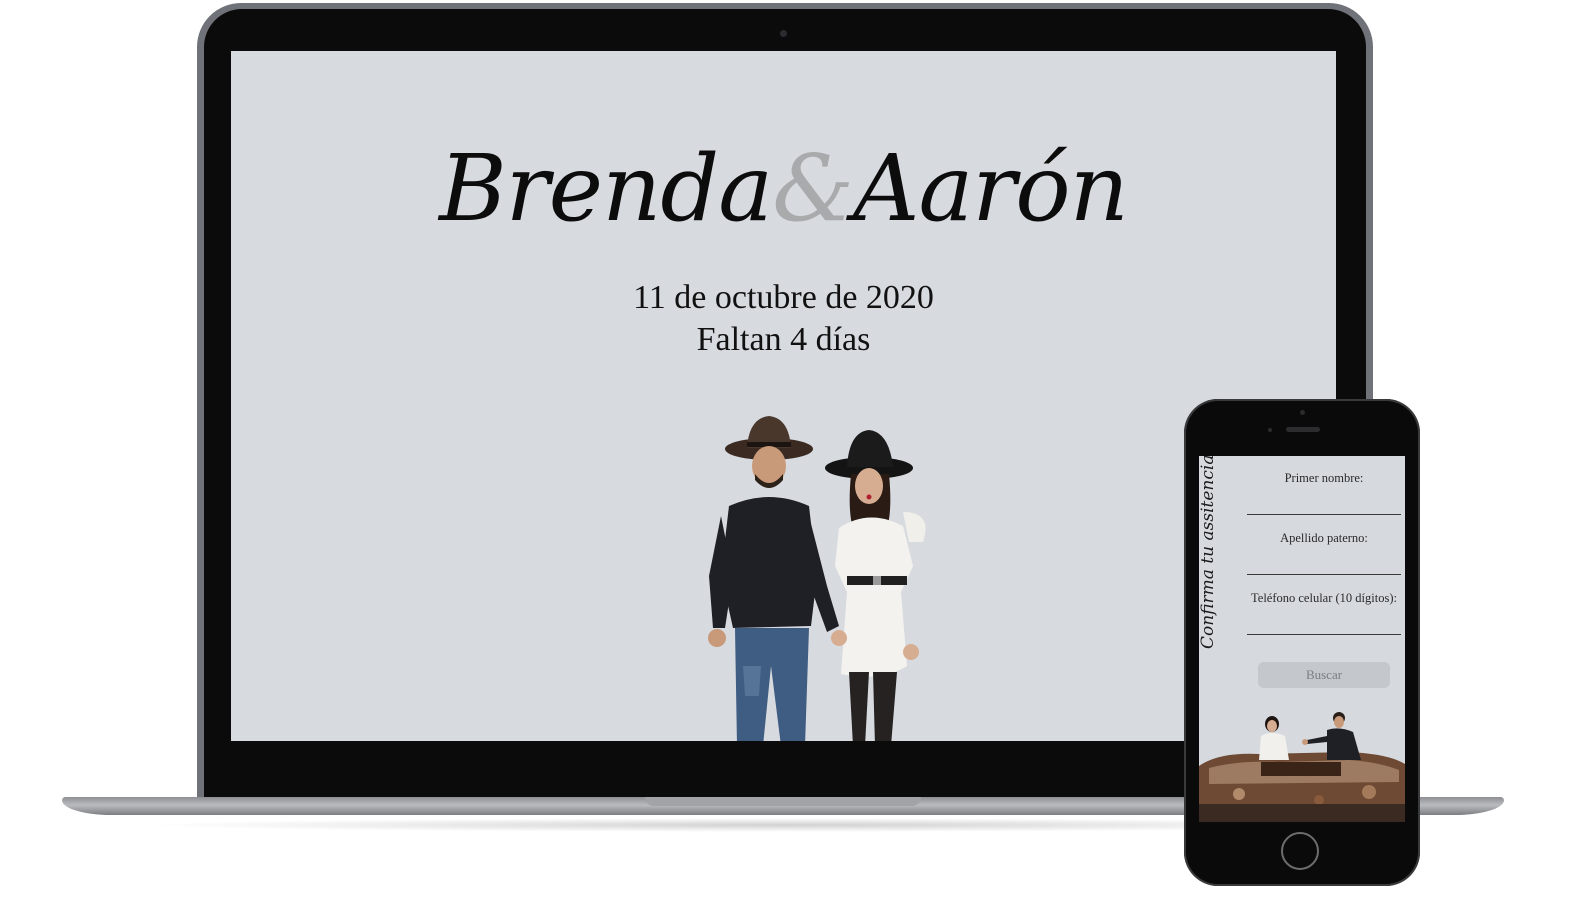  Describe the element at coordinates (1324, 514) in the screenshot. I see `first-name-input` at that location.